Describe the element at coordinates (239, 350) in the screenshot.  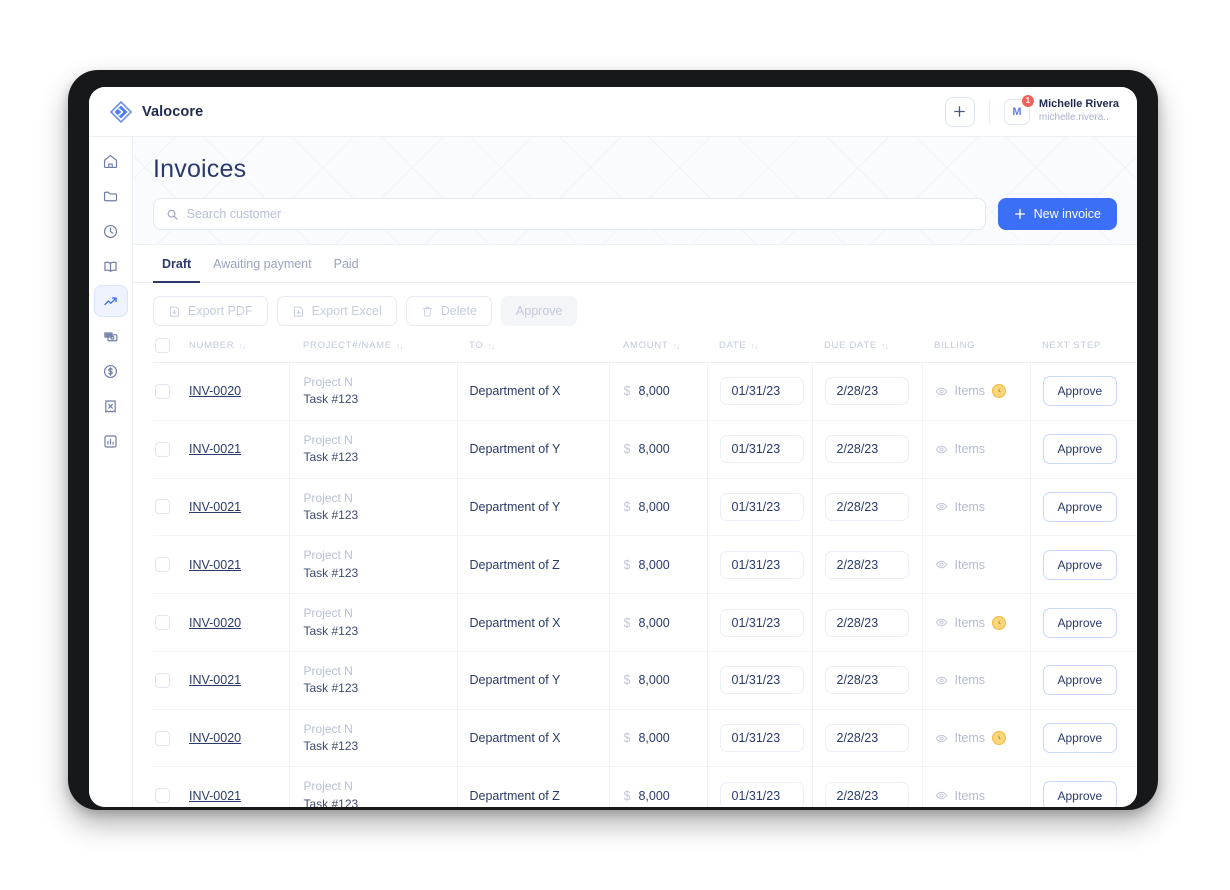
I see `header-number: NUMBER ↑↓` at that location.